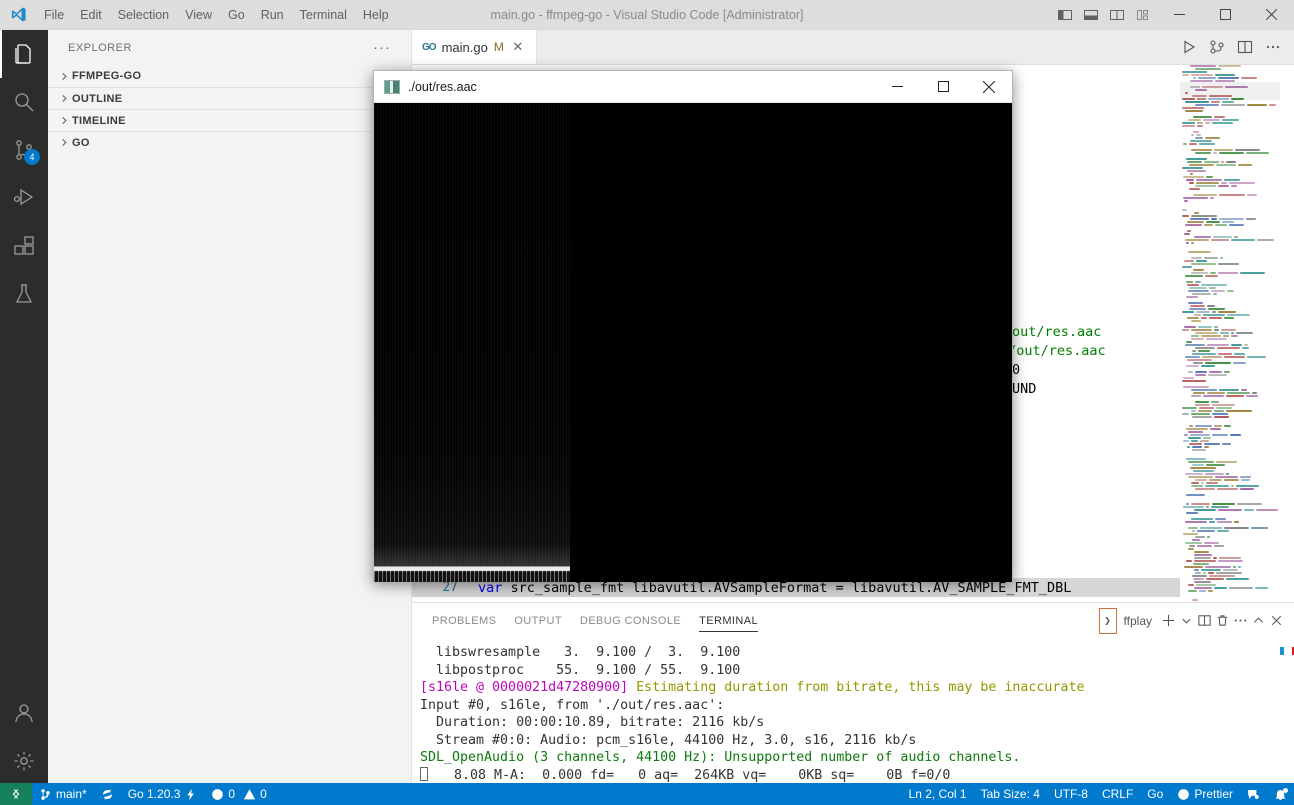  Describe the element at coordinates (1287, 347) in the screenshot. I see `editor-scrollbar` at that location.